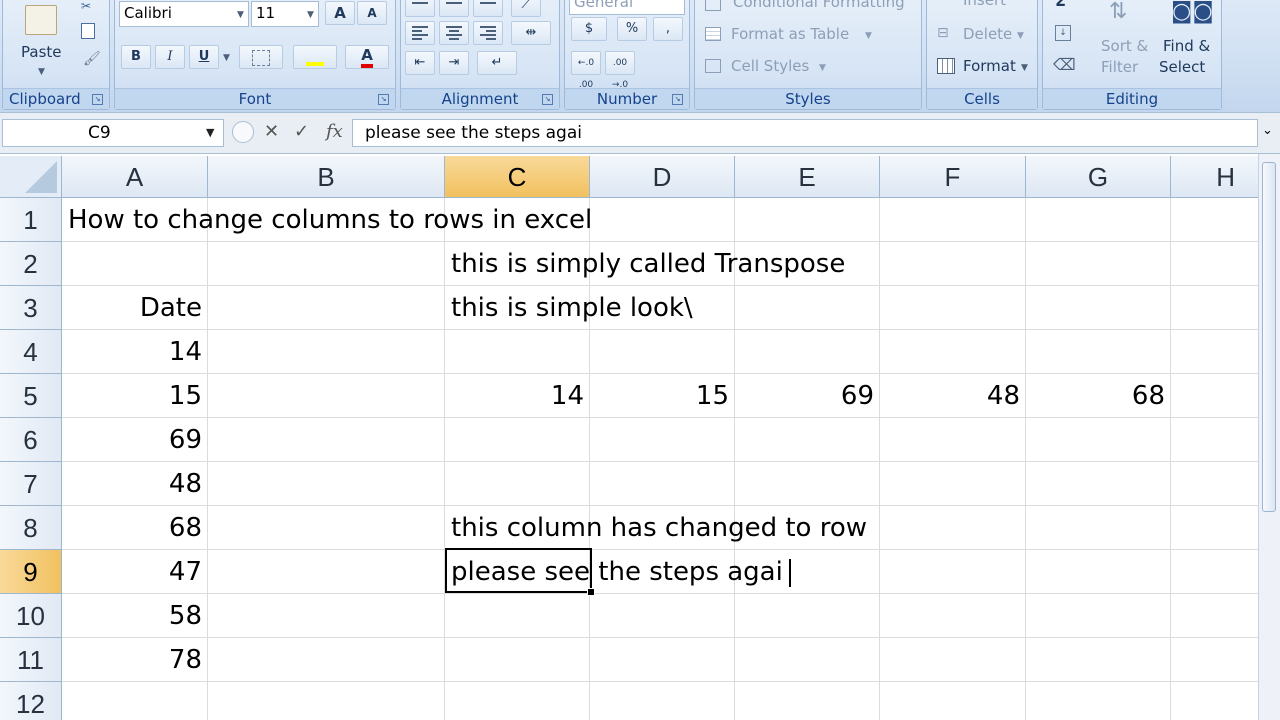 This screenshot has height=720, width=1280. Describe the element at coordinates (31, 308) in the screenshot. I see `row-header-3: 3` at that location.